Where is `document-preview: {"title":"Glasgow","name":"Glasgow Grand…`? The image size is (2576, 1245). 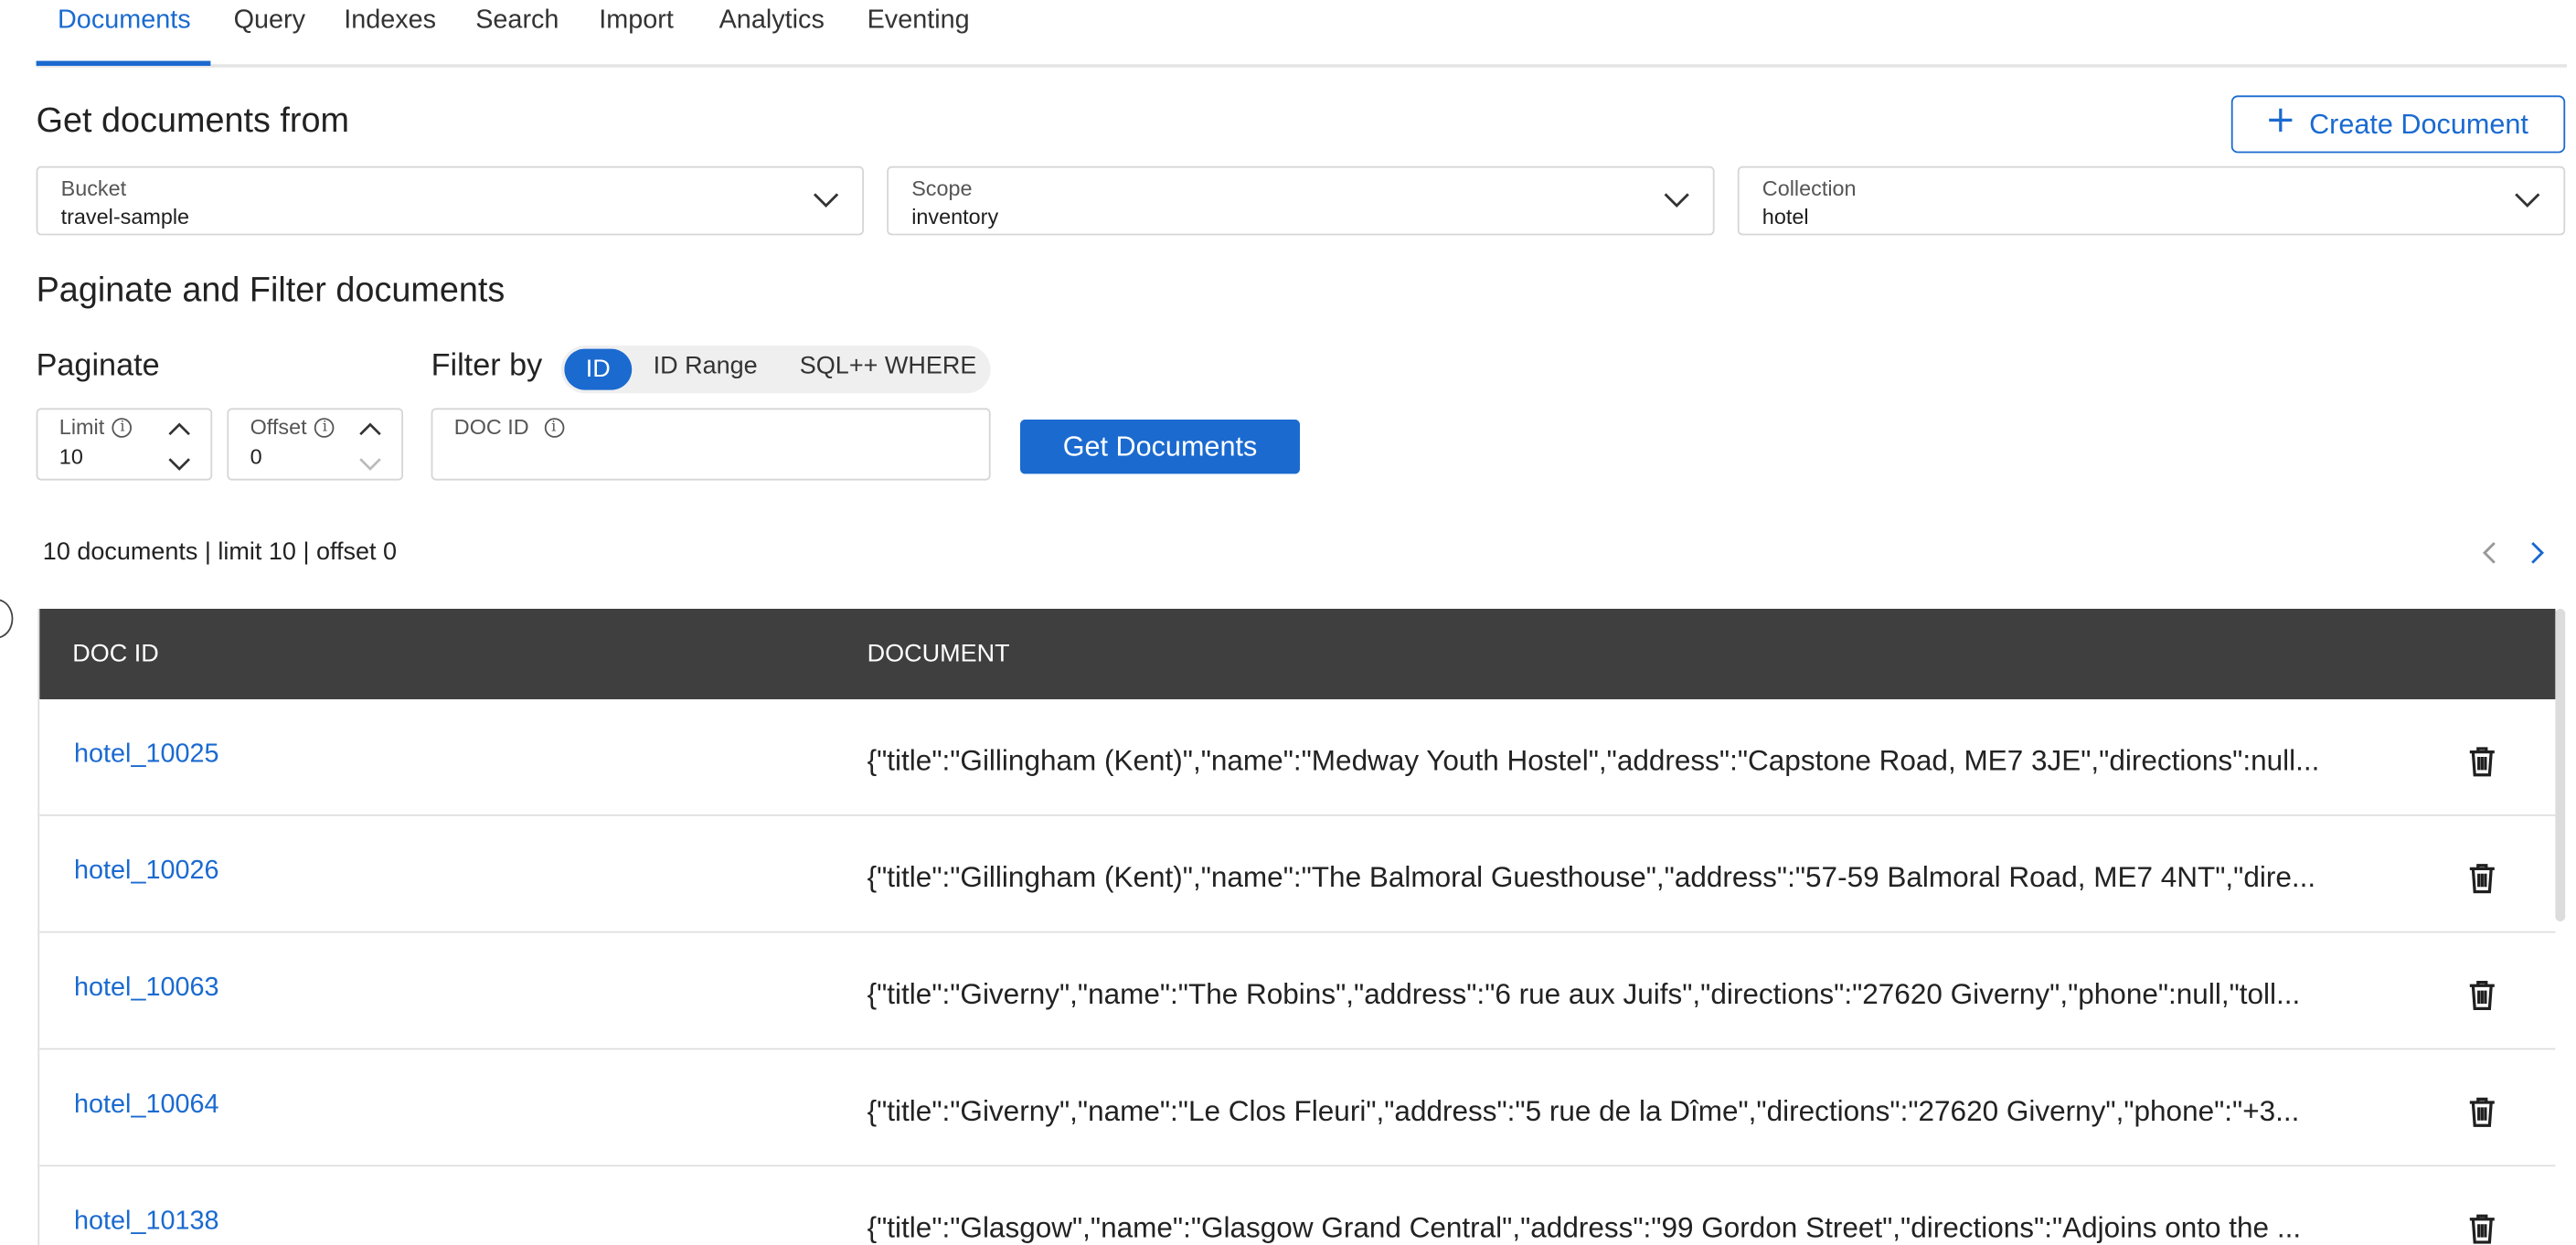
document-preview: {"title":"Glasgow","name":"Glasgow Grand… is located at coordinates (1631, 1228).